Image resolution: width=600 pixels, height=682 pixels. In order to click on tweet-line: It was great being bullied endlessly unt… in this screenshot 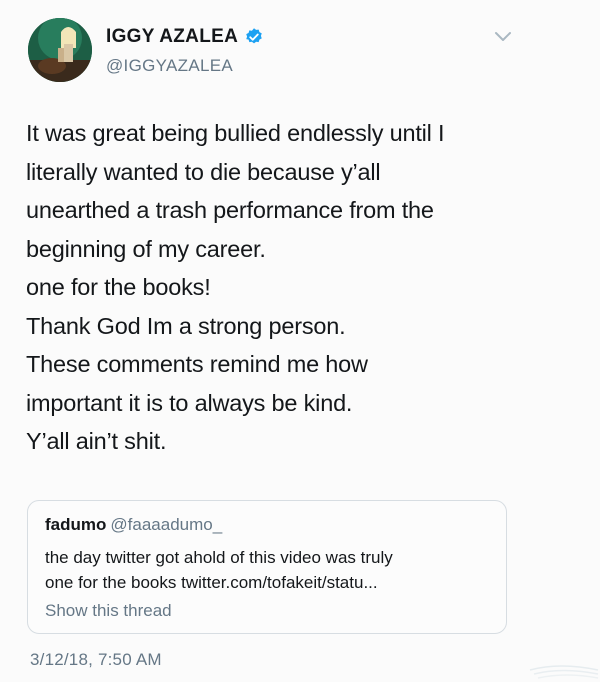, I will do `click(235, 133)`.